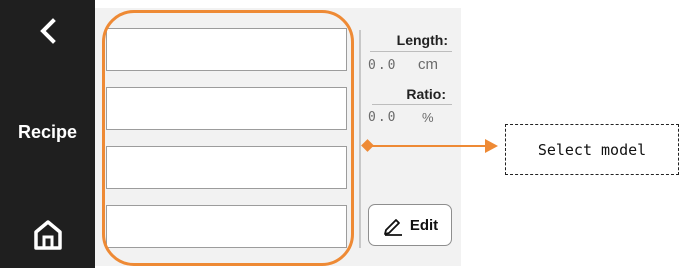 The width and height of the screenshot is (682, 268). I want to click on home-icon, so click(47, 235).